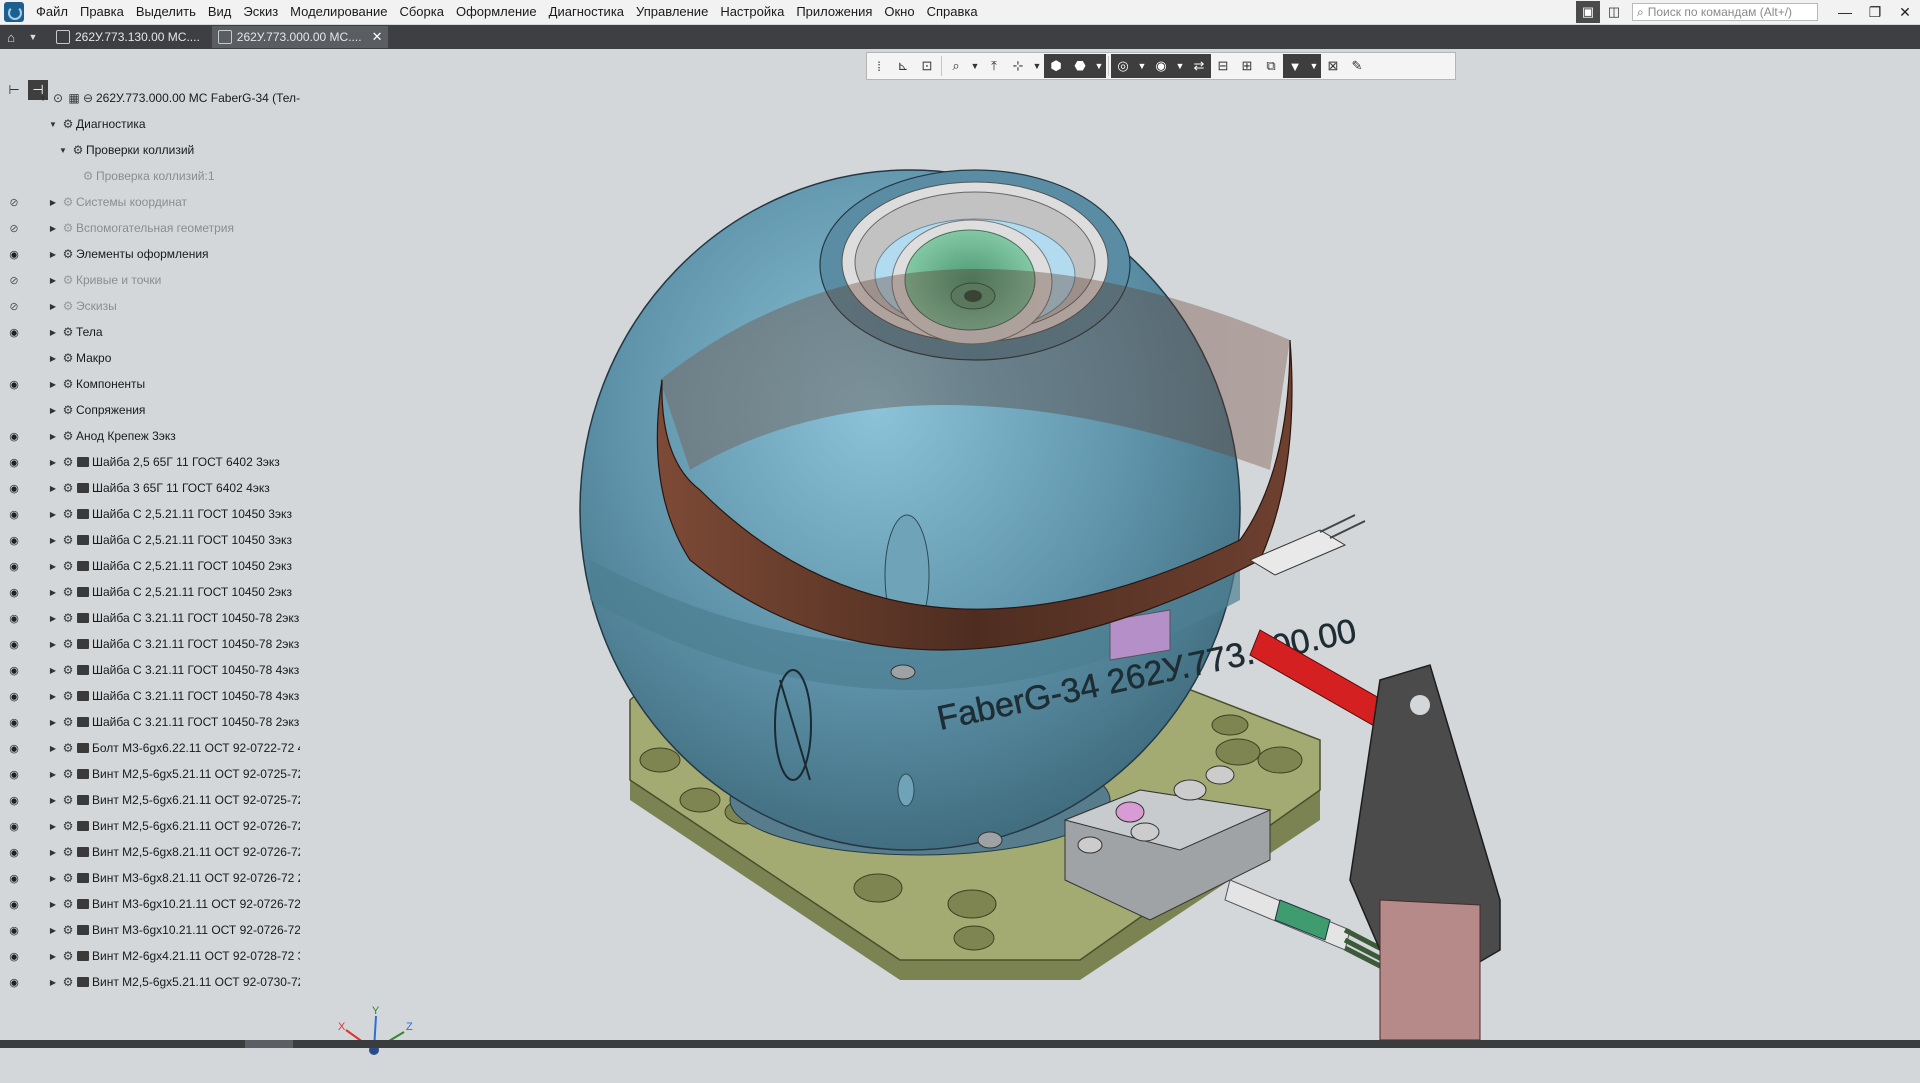  I want to click on view-dropdown-icon: ▼, so click(1037, 66).